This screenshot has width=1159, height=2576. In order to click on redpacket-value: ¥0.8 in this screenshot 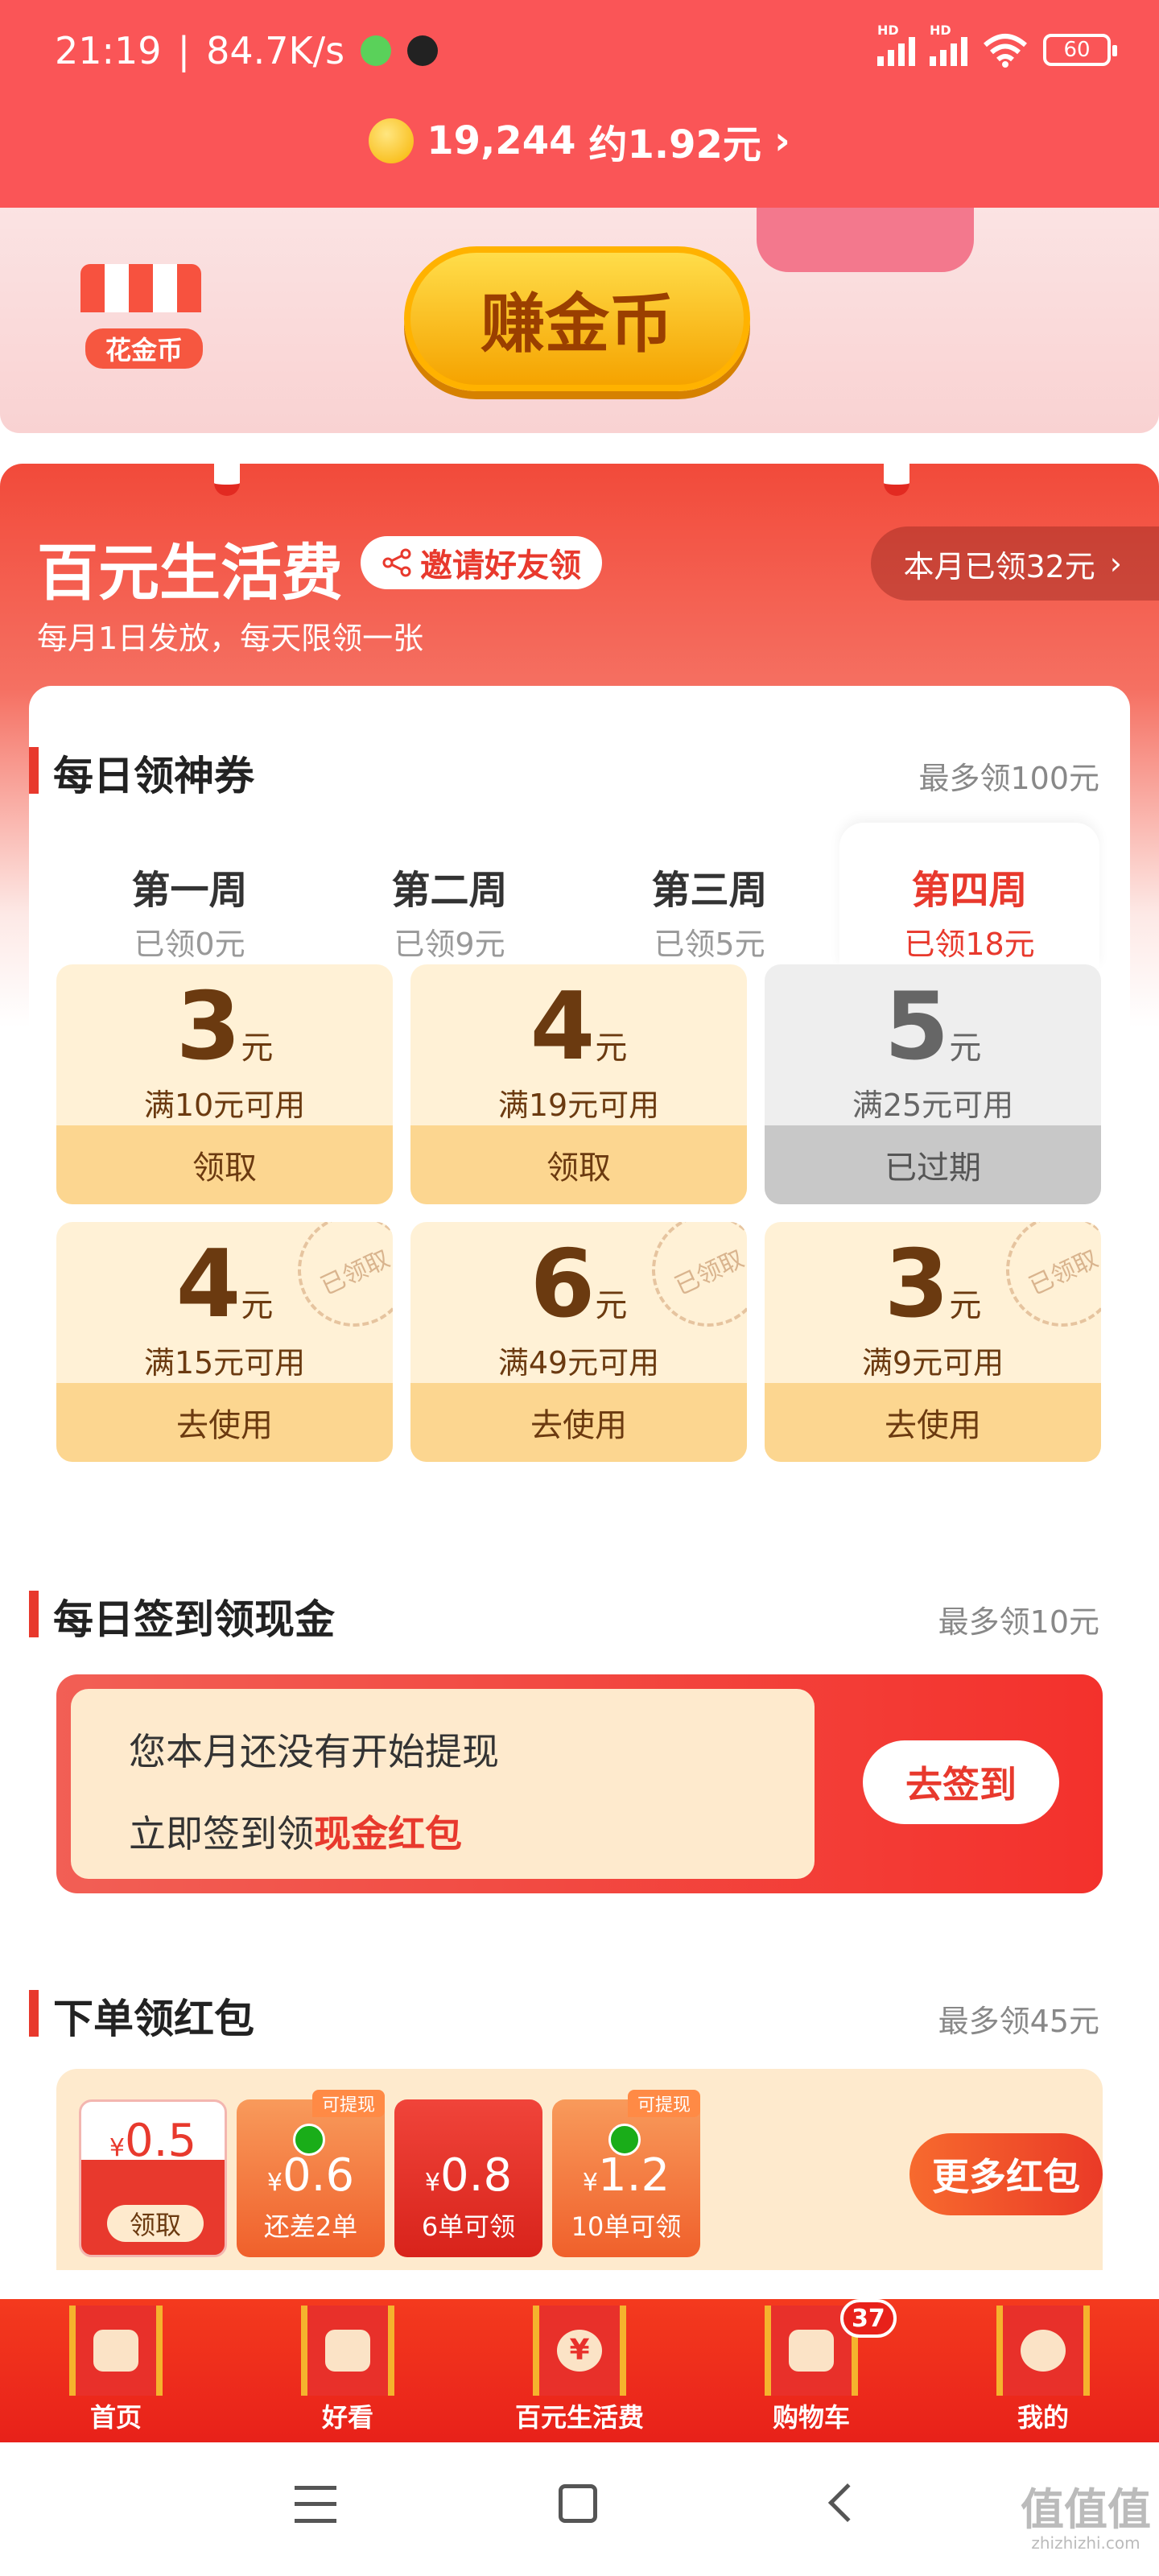, I will do `click(468, 2175)`.